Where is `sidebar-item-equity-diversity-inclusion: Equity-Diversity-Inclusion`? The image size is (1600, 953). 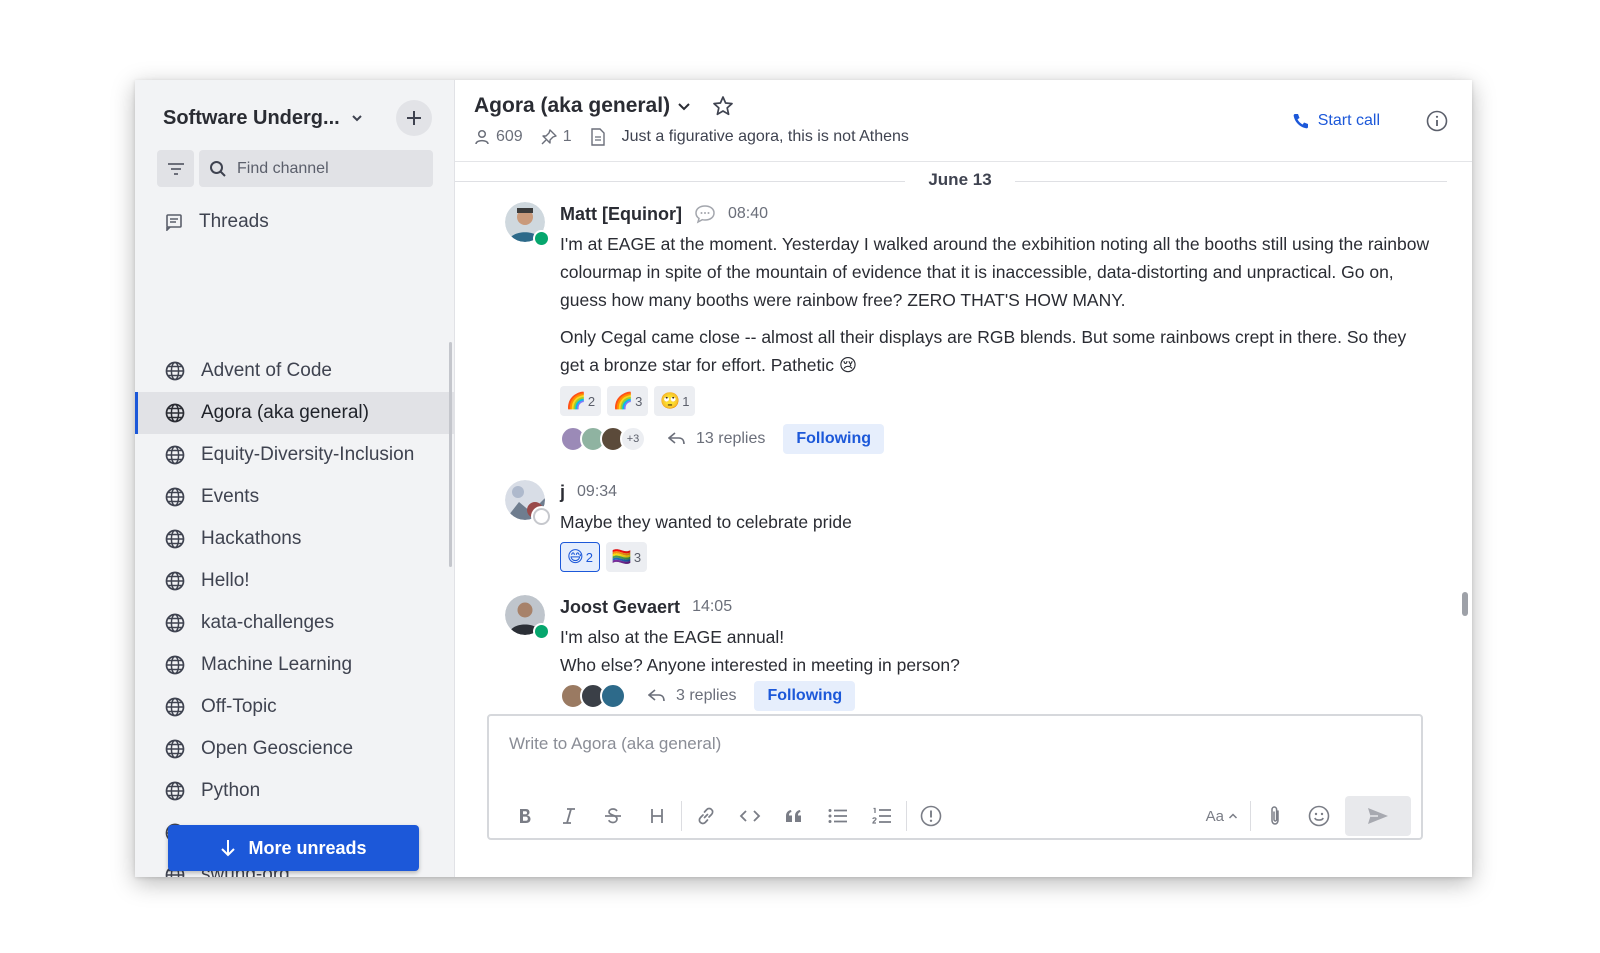
sidebar-item-equity-diversity-inclusion: Equity-Diversity-Inclusion is located at coordinates (294, 455).